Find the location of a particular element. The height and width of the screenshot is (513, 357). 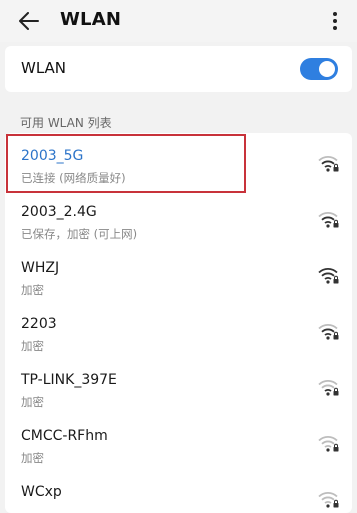

more-options-button is located at coordinates (335, 21).